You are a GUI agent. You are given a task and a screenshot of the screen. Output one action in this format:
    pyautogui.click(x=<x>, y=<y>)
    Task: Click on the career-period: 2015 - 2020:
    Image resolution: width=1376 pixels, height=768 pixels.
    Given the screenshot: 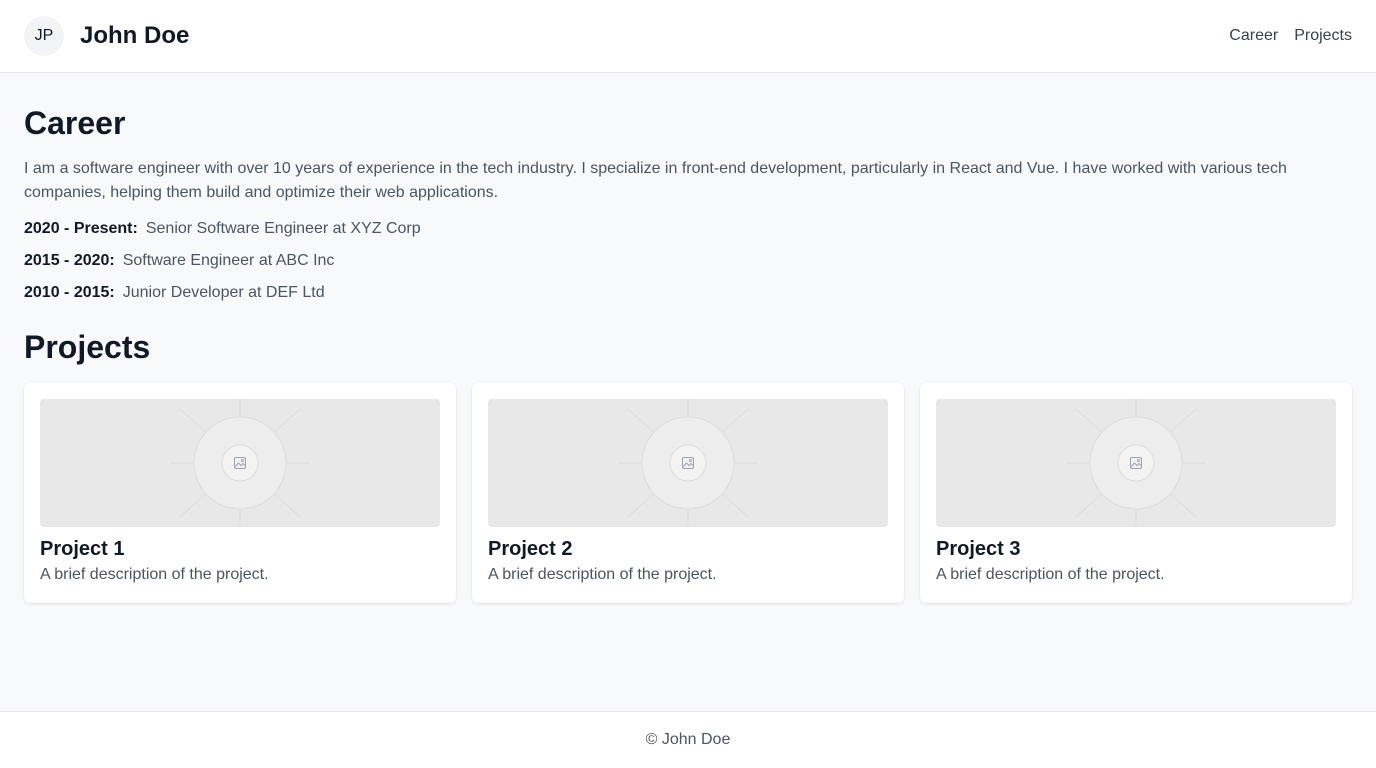 What is the action you would take?
    pyautogui.click(x=69, y=260)
    